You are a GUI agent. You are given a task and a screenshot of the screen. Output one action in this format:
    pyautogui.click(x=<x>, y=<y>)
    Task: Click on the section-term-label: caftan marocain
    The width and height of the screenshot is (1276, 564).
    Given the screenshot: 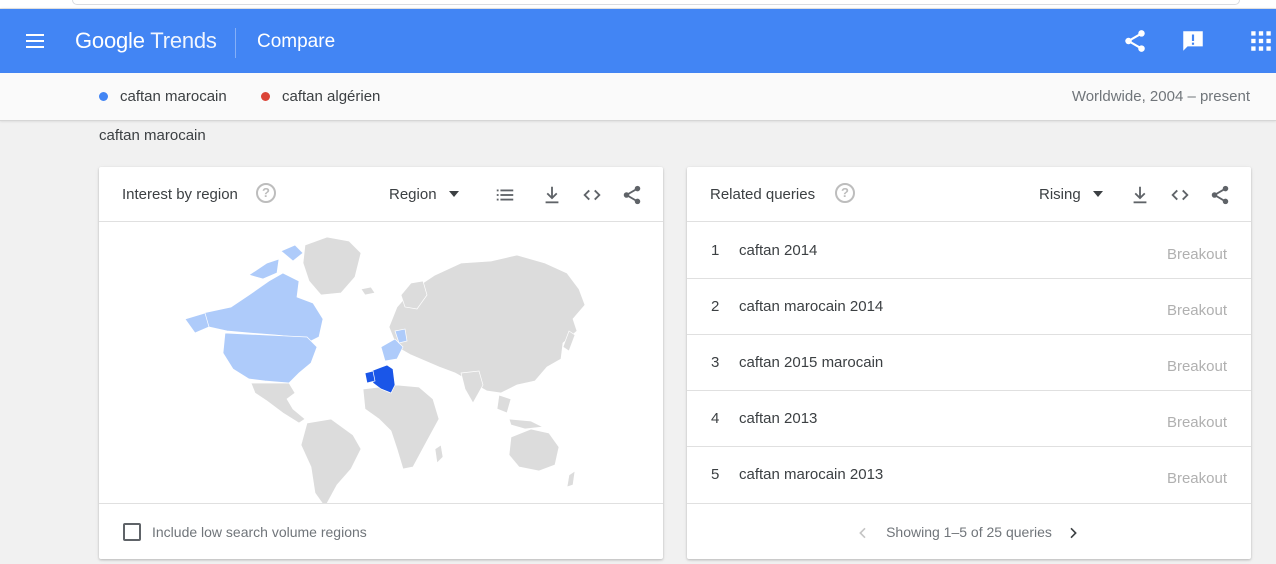 What is the action you would take?
    pyautogui.click(x=152, y=135)
    